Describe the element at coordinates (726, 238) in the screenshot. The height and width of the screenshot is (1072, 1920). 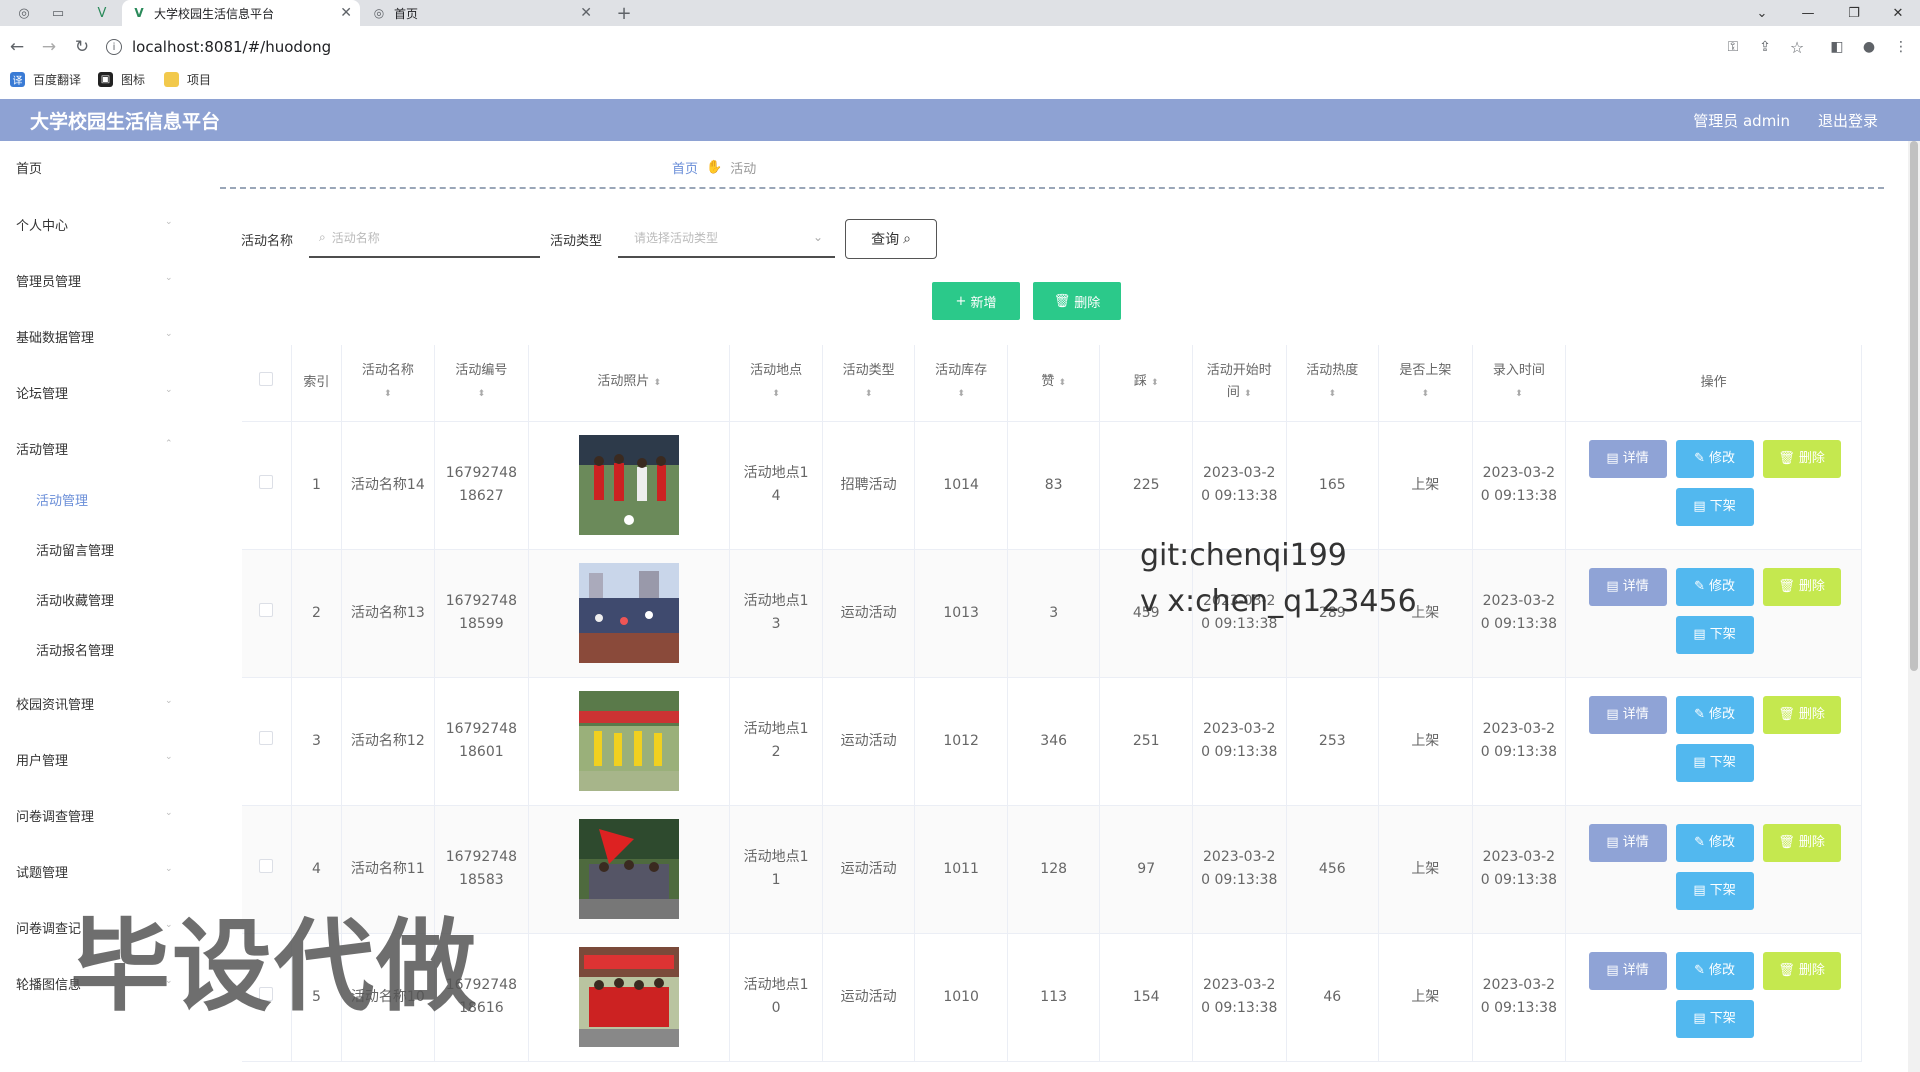
I see `type-filter-select: 请选择活动类型 ⌄` at that location.